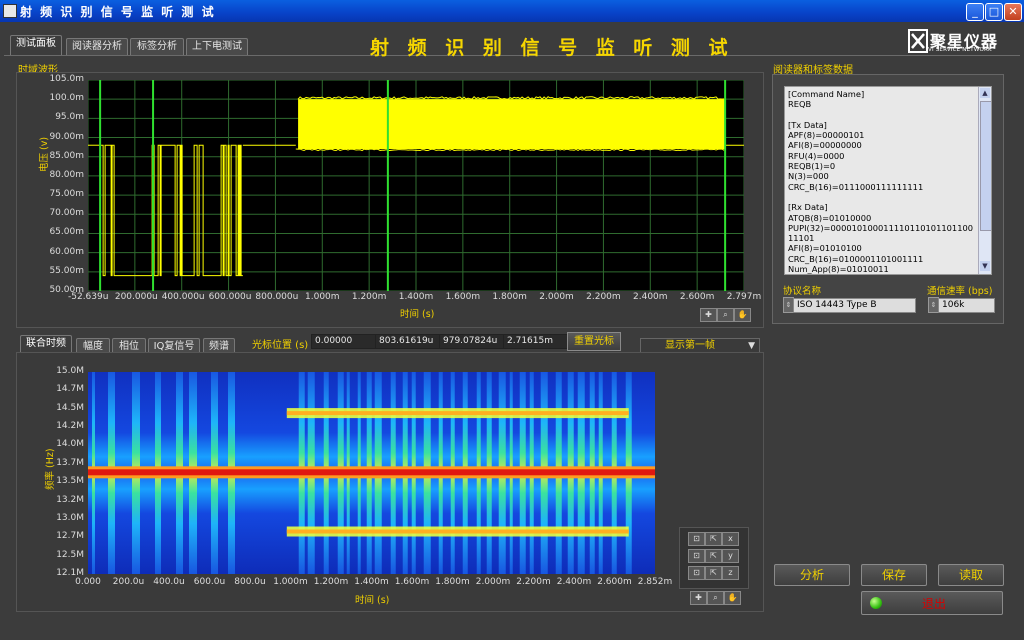 Image resolution: width=1024 pixels, height=640 pixels. What do you see at coordinates (372, 600) in the screenshot?
I see `spec-chart-xlabel: 时间 (s)` at bounding box center [372, 600].